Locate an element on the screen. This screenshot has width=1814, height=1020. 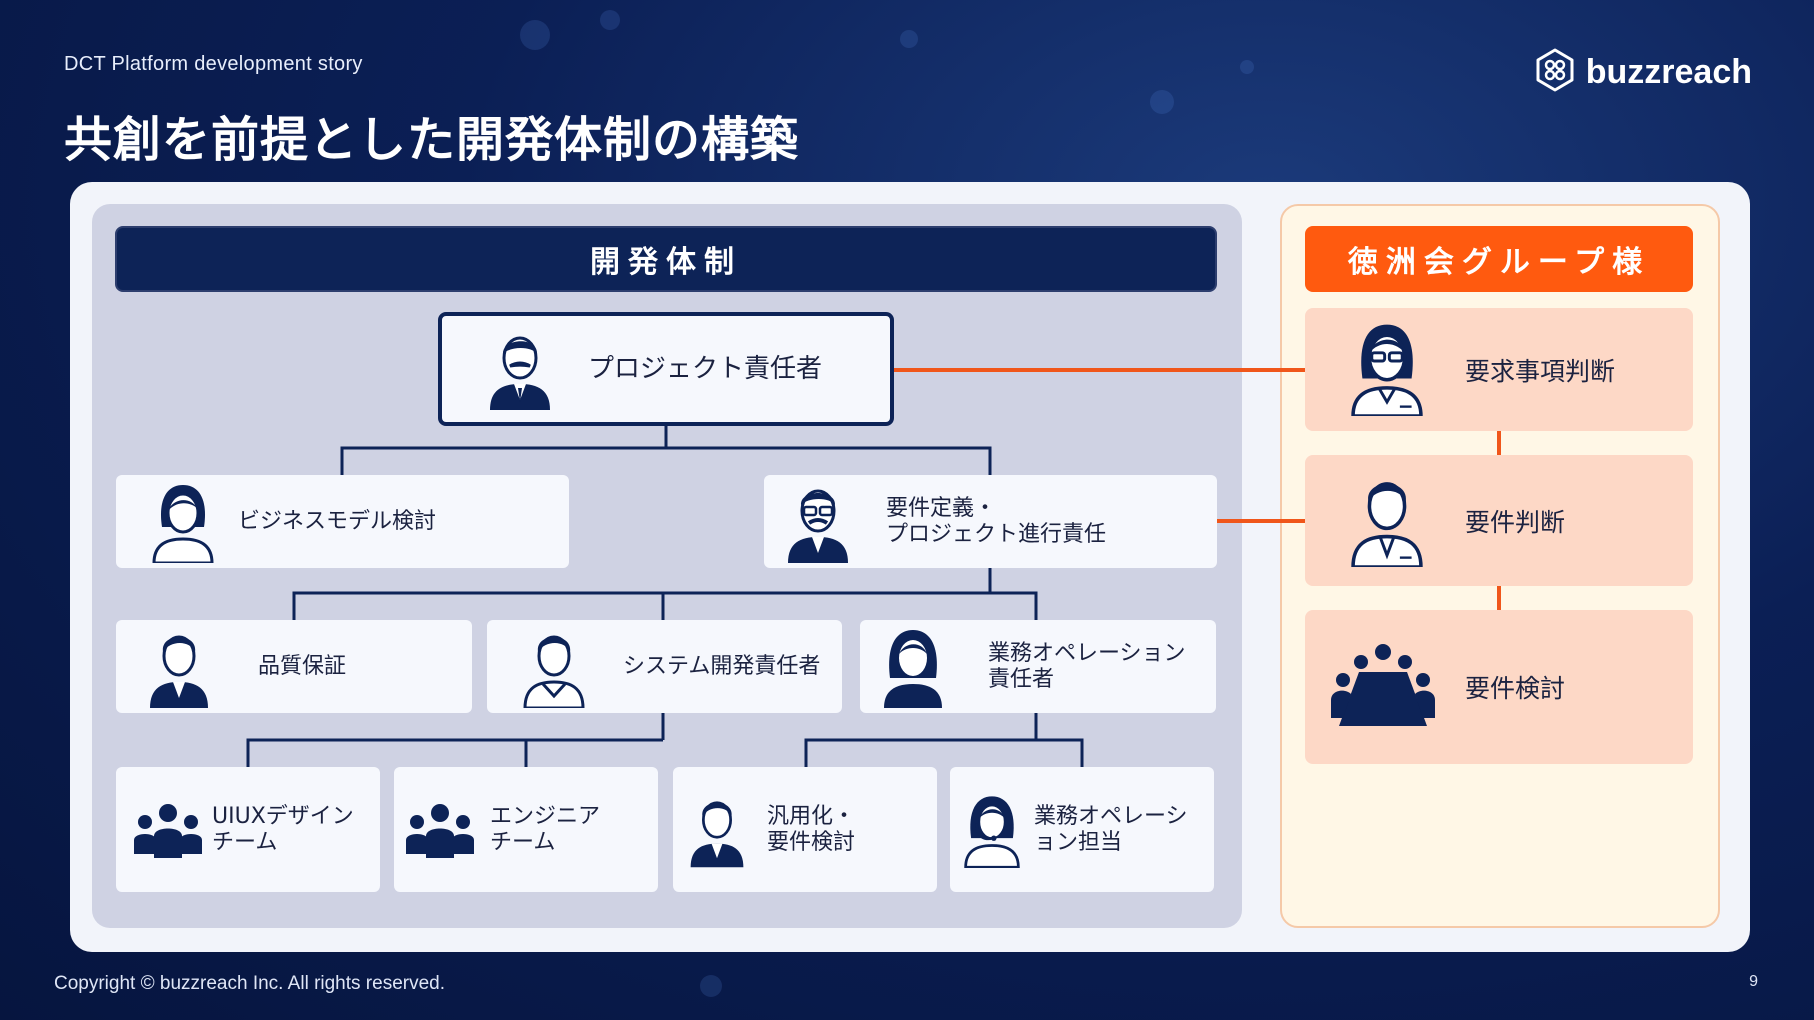
man-suit-icon is located at coordinates (179, 667).